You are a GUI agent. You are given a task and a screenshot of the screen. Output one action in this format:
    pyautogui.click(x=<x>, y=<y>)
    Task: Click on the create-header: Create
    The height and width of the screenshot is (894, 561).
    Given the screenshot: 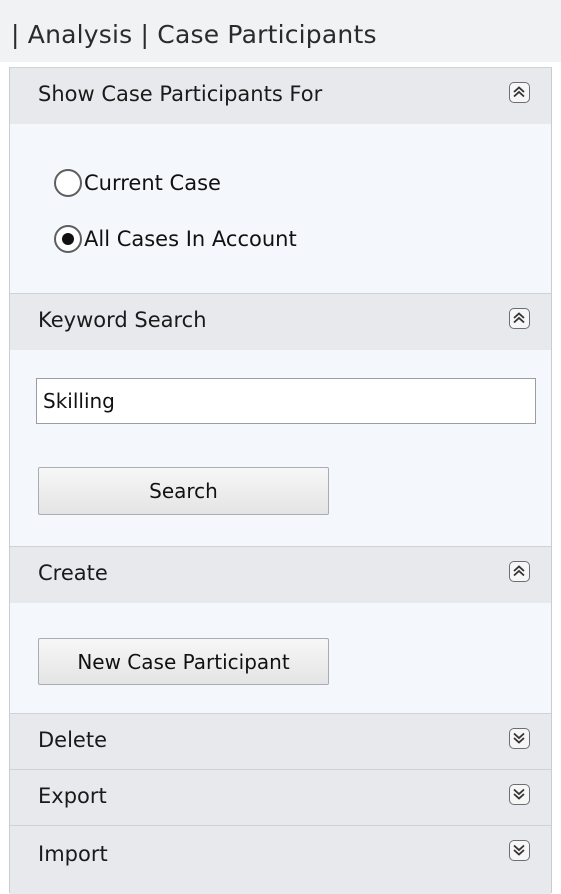 What is the action you would take?
    pyautogui.click(x=280, y=575)
    